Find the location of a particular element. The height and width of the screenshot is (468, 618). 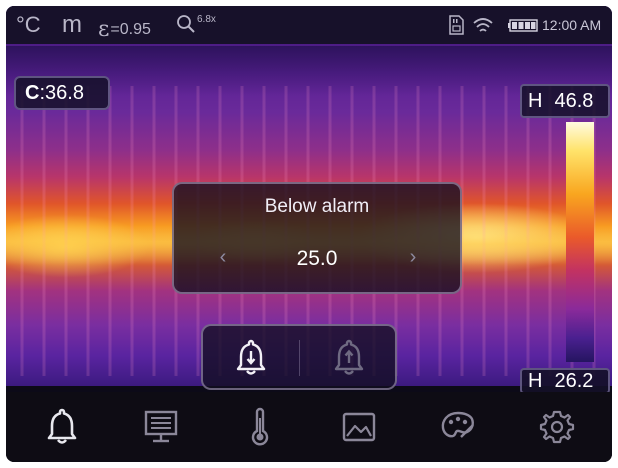

palette-icon is located at coordinates (457, 424).